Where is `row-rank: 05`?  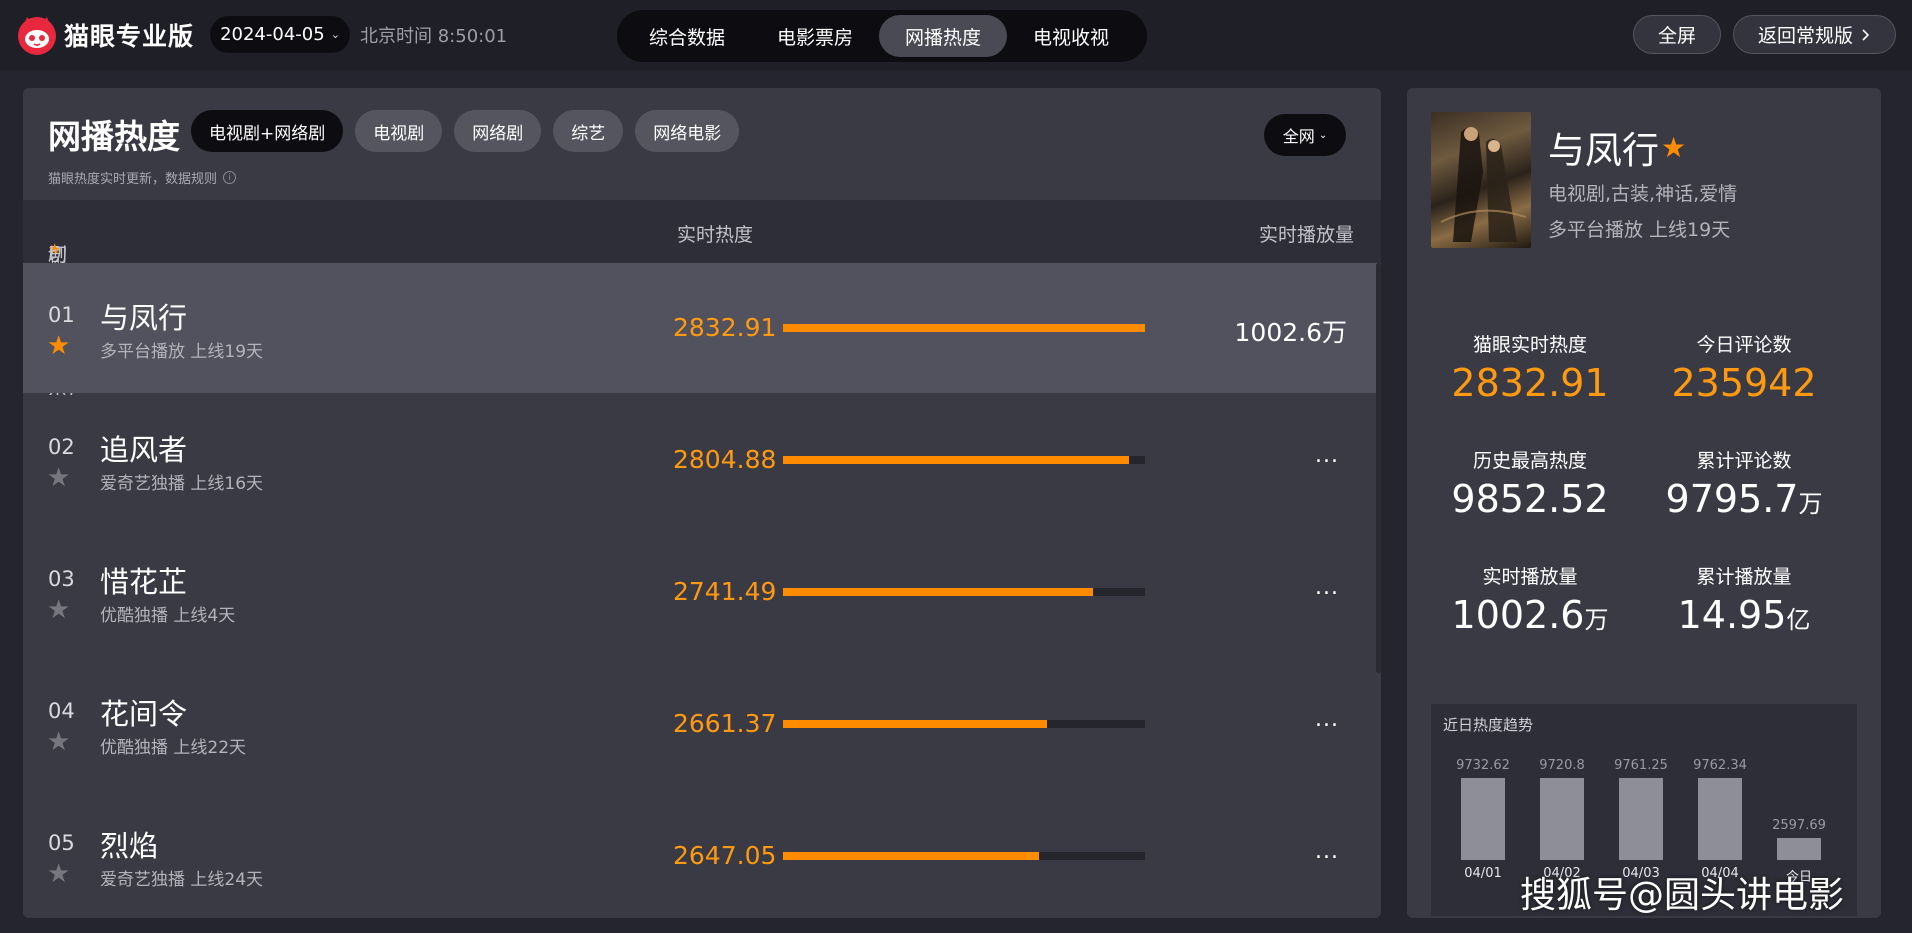 row-rank: 05 is located at coordinates (61, 843).